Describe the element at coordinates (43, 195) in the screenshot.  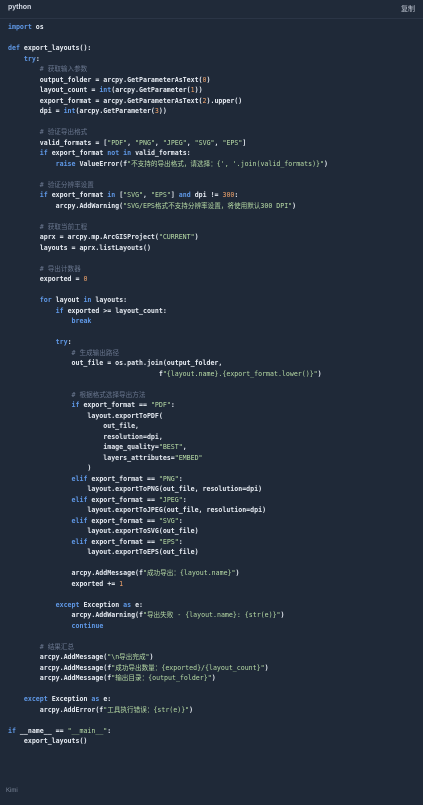
I see `code-token: if` at that location.